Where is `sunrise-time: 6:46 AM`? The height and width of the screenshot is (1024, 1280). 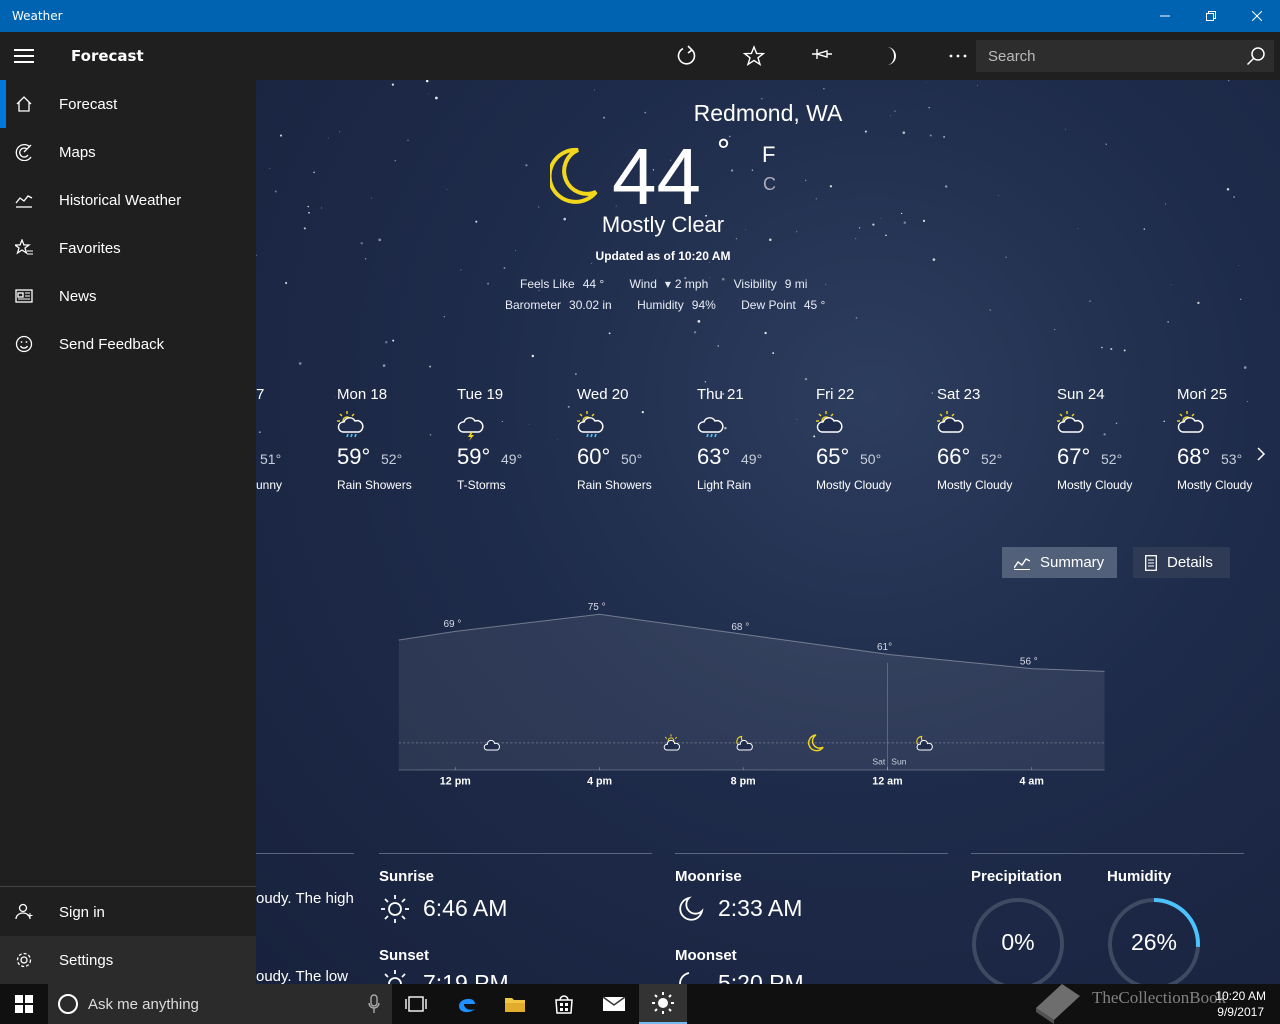
sunrise-time: 6:46 AM is located at coordinates (465, 908).